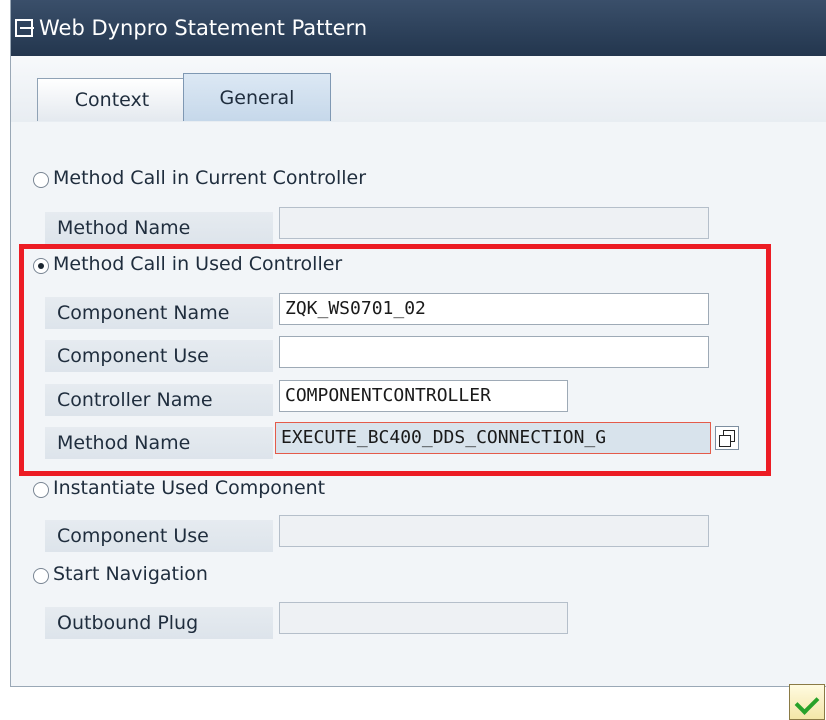  What do you see at coordinates (41, 490) in the screenshot?
I see `radio-instantiate-component` at bounding box center [41, 490].